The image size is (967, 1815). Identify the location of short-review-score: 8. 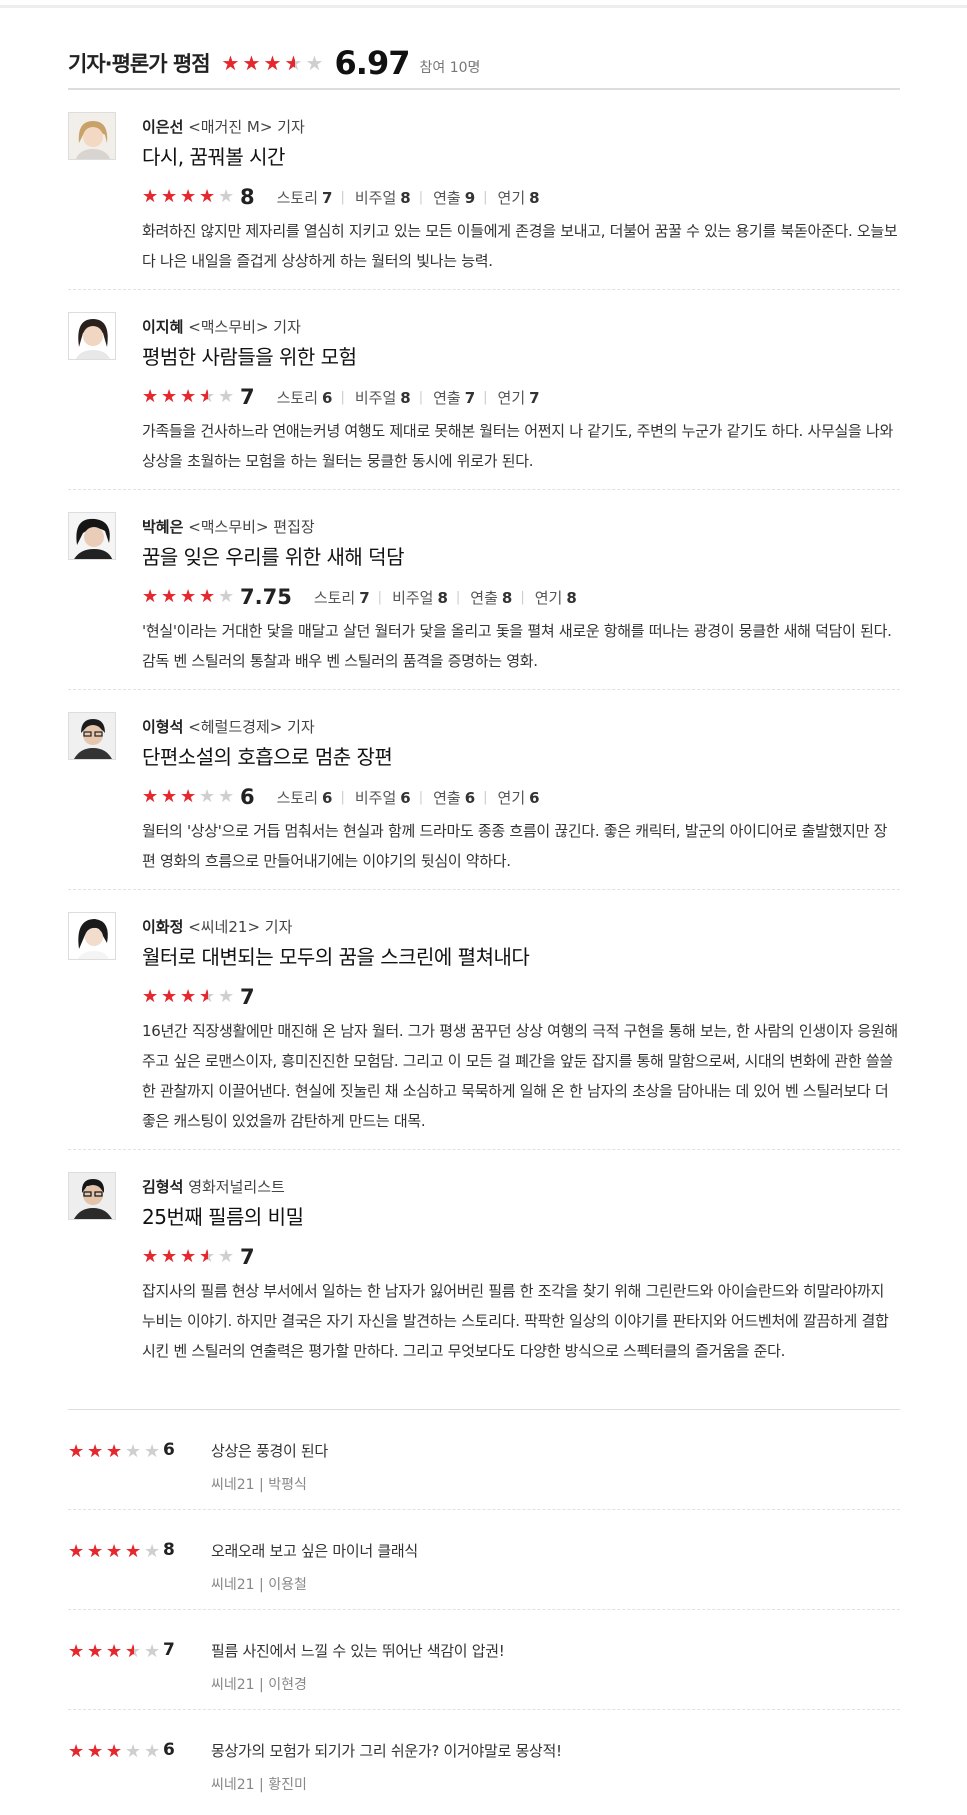
(169, 1550).